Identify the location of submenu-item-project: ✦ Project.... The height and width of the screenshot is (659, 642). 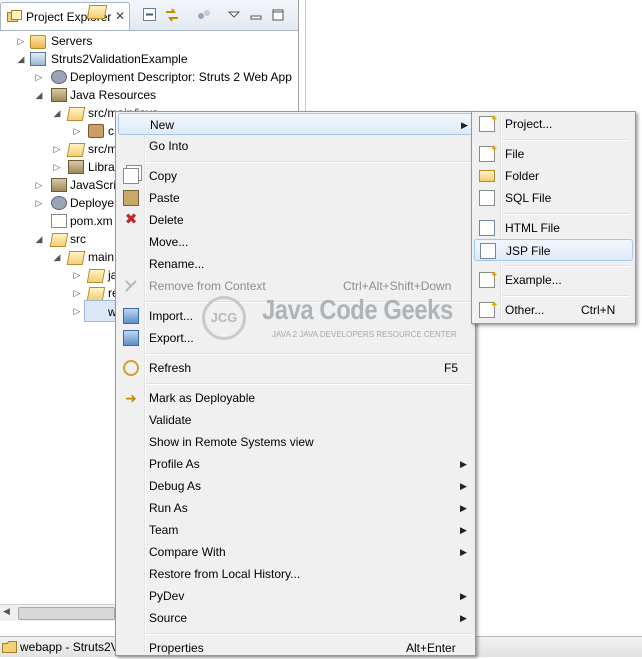
(553, 124).